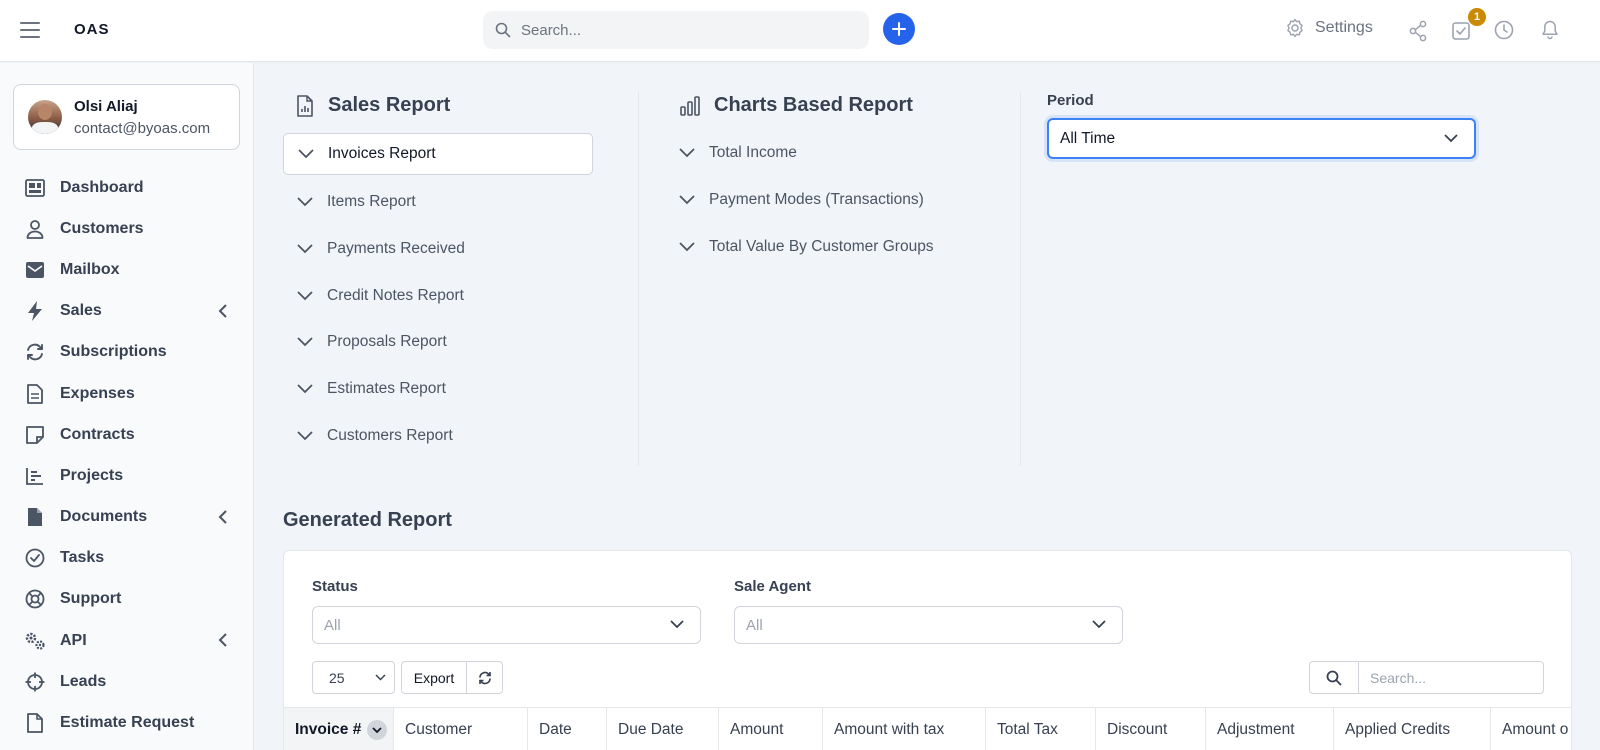 The height and width of the screenshot is (750, 1600). I want to click on app-logo: OAS, so click(92, 29).